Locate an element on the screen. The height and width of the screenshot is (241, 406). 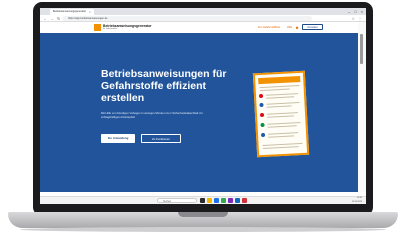
user-icon: ☻ is located at coordinates (297, 27).